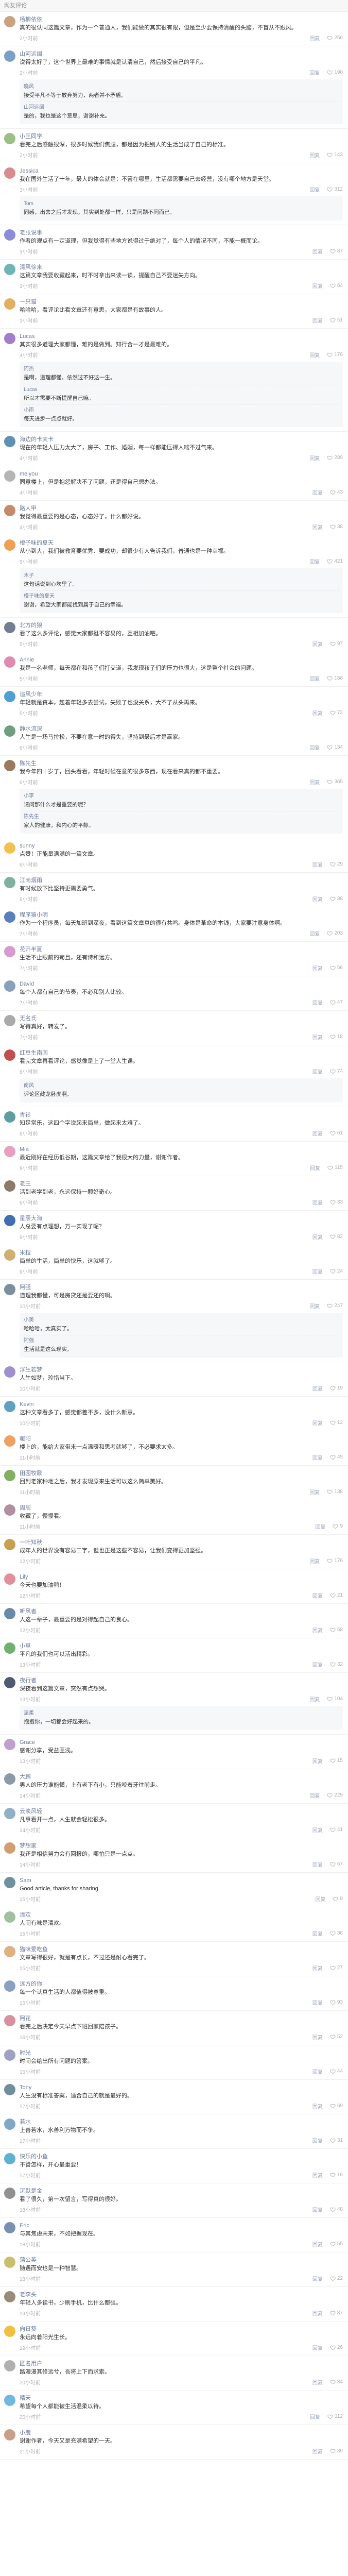 This screenshot has height=2576, width=348. I want to click on comment-author: Annie, so click(181, 660).